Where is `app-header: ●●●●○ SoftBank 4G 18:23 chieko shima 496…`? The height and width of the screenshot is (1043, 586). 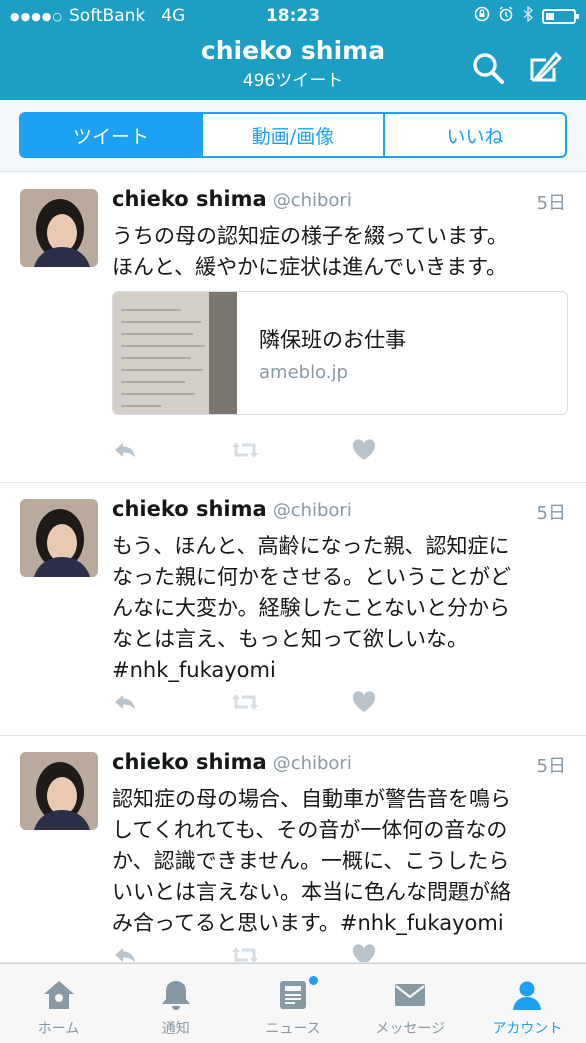
app-header: ●●●●○ SoftBank 4G 18:23 chieko shima 496… is located at coordinates (293, 50).